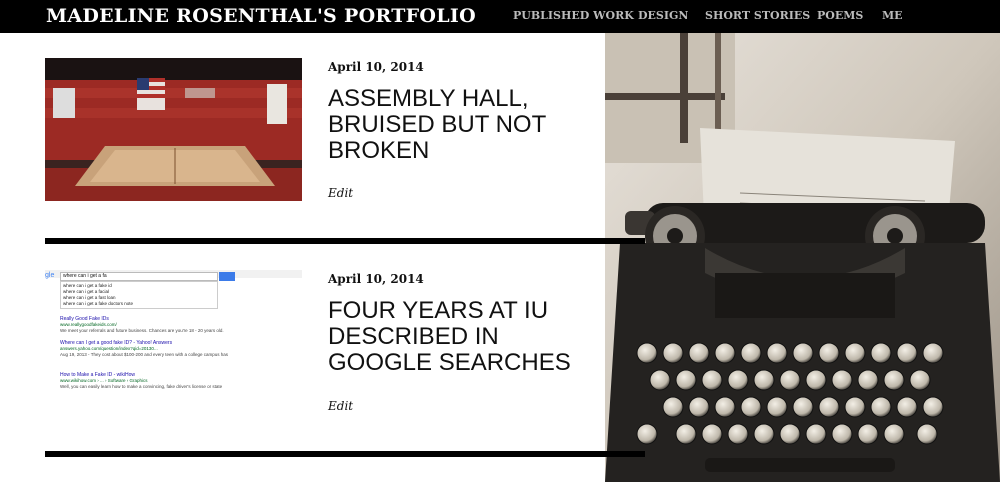  I want to click on search-box: where can i get a fa, so click(139, 276).